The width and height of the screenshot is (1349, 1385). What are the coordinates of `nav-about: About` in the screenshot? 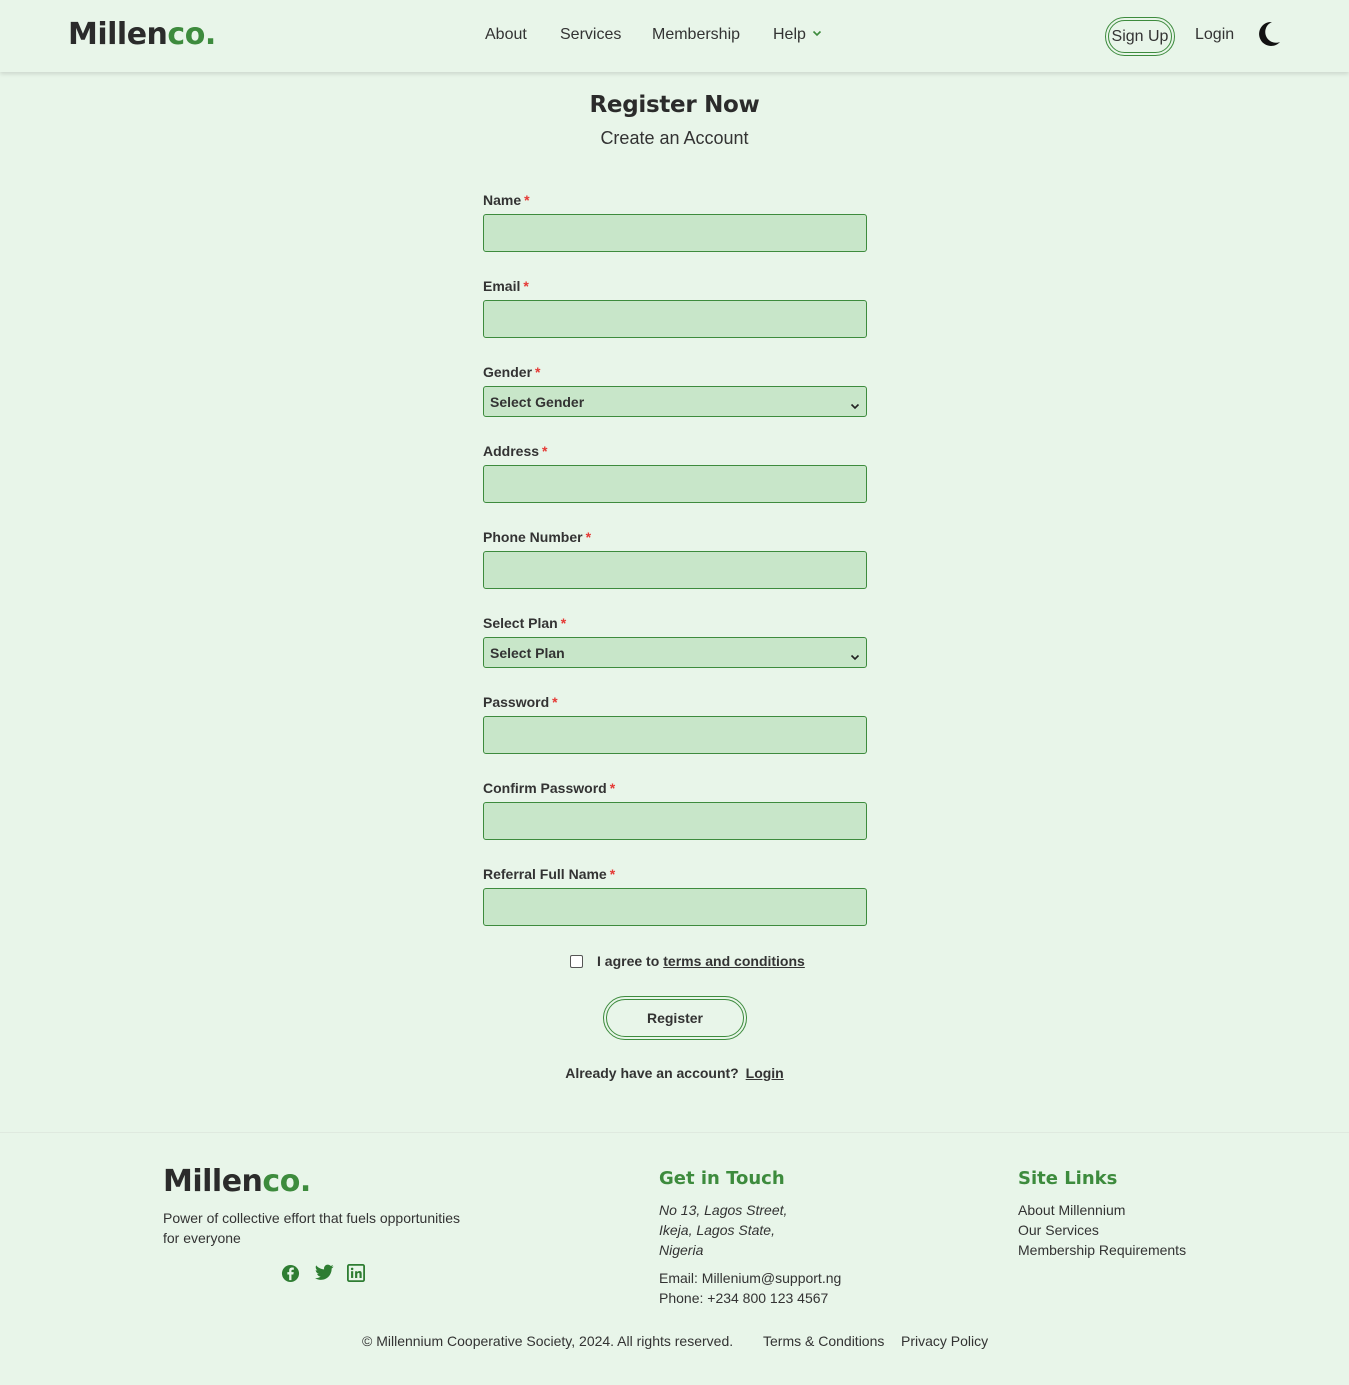 It's located at (506, 35).